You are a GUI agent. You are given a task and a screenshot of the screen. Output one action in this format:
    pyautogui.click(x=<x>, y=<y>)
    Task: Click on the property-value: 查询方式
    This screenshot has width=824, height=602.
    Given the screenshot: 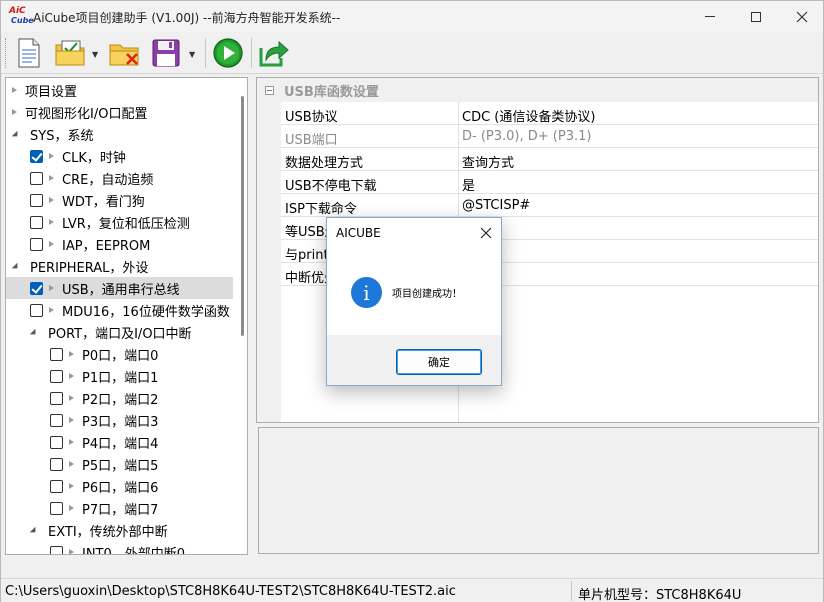 What is the action you would take?
    pyautogui.click(x=488, y=161)
    